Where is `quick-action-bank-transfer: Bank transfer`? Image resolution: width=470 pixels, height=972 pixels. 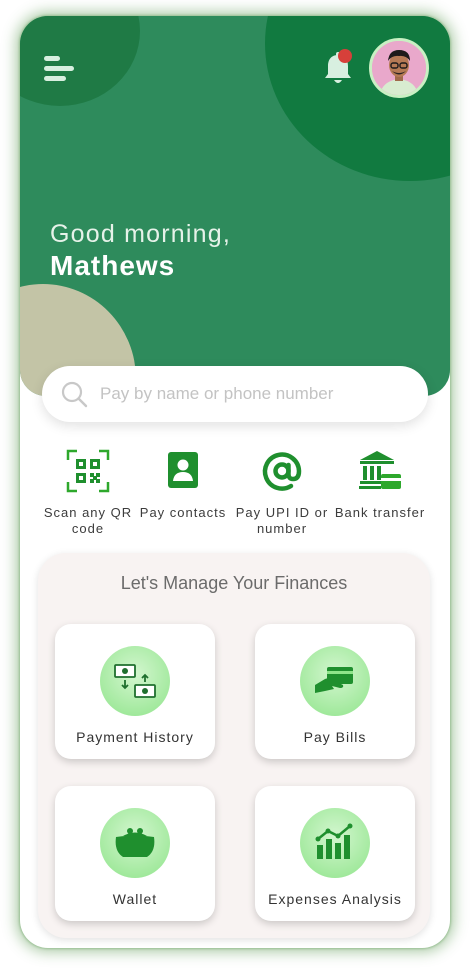
quick-action-bank-transfer: Bank transfer is located at coordinates (380, 484).